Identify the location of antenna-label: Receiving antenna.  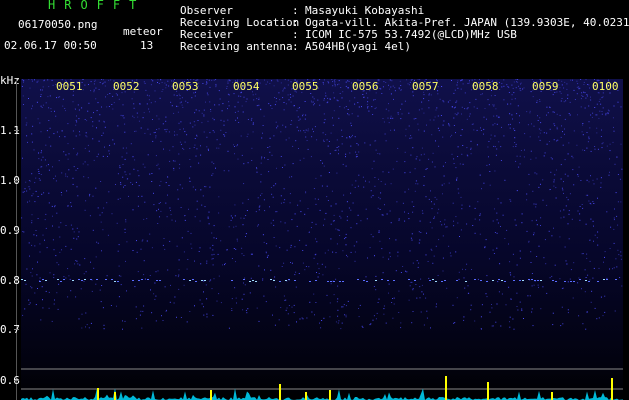
(236, 46).